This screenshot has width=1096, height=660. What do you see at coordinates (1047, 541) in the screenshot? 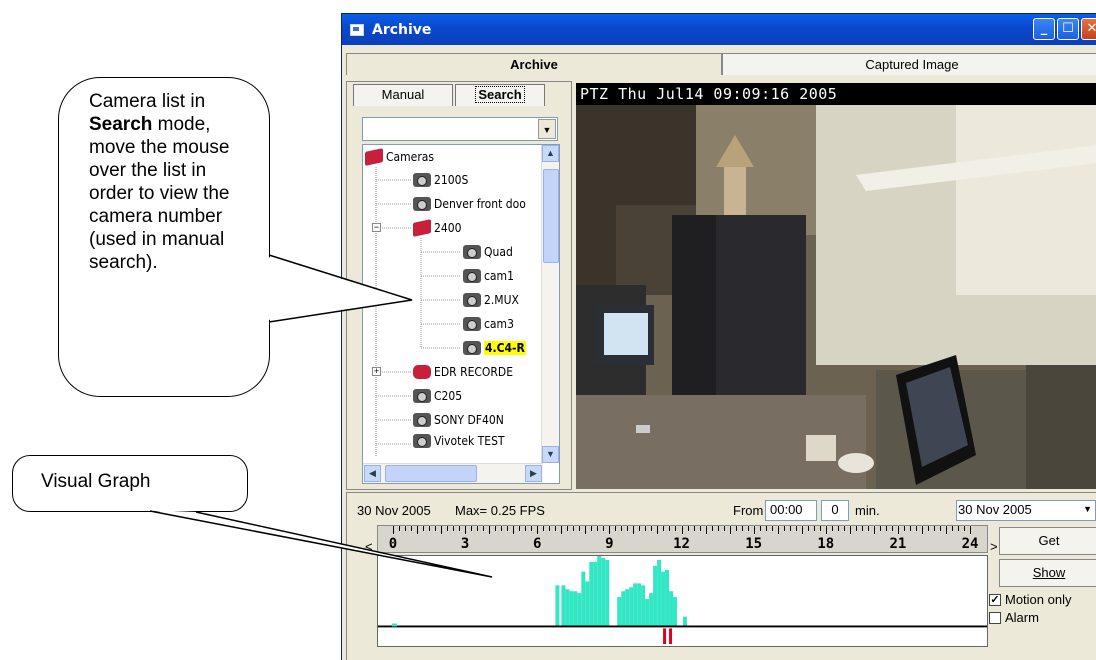
I see `get-button: Get` at bounding box center [1047, 541].